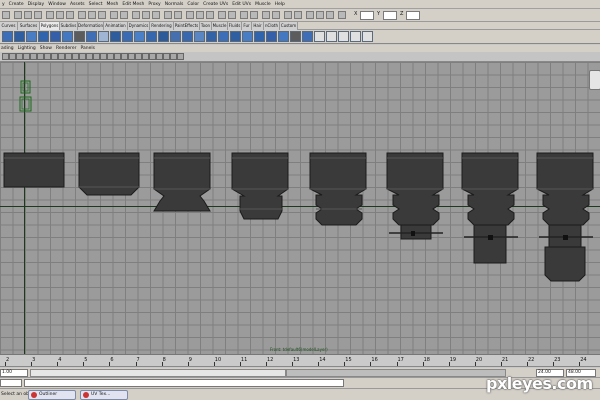  I want to click on shelf-tab-dynamics: Dynamics, so click(139, 26).